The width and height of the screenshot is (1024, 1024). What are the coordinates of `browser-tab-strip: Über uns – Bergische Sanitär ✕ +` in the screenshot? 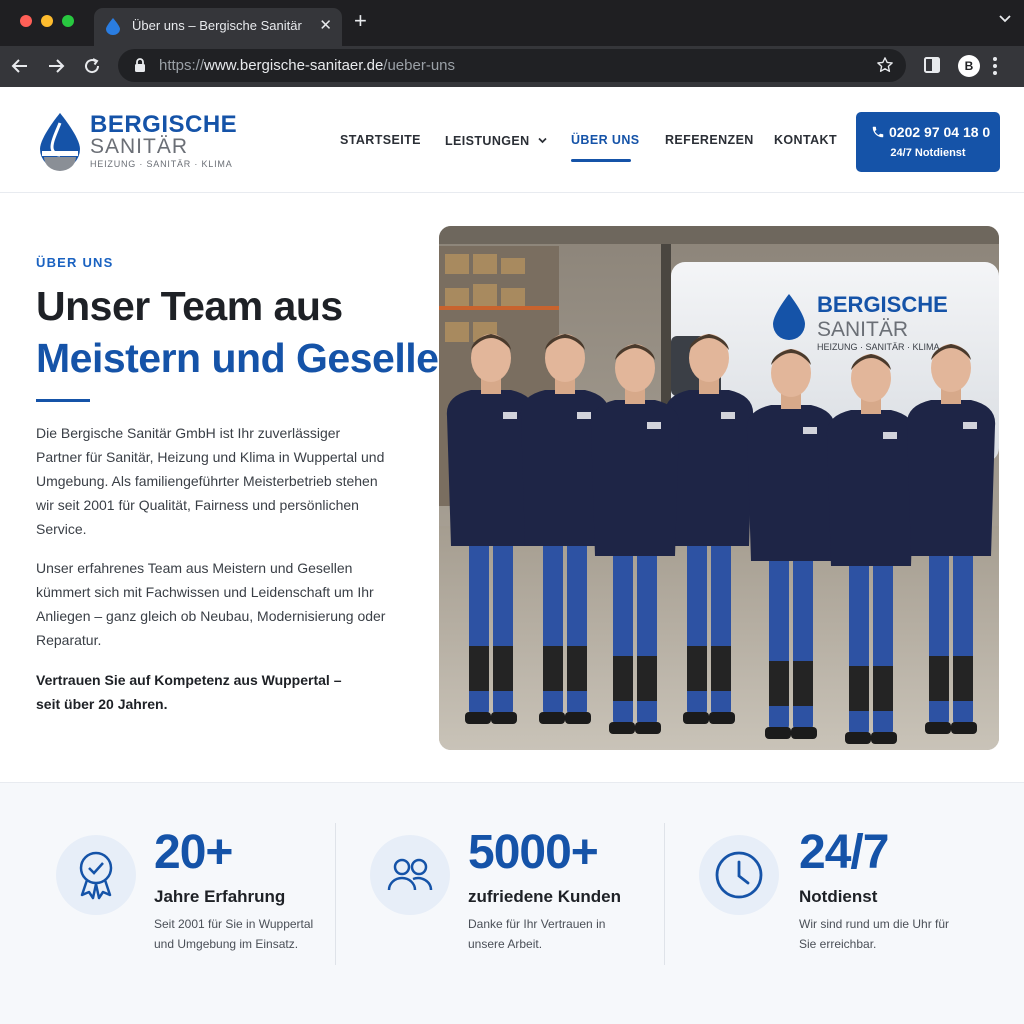 It's located at (512, 23).